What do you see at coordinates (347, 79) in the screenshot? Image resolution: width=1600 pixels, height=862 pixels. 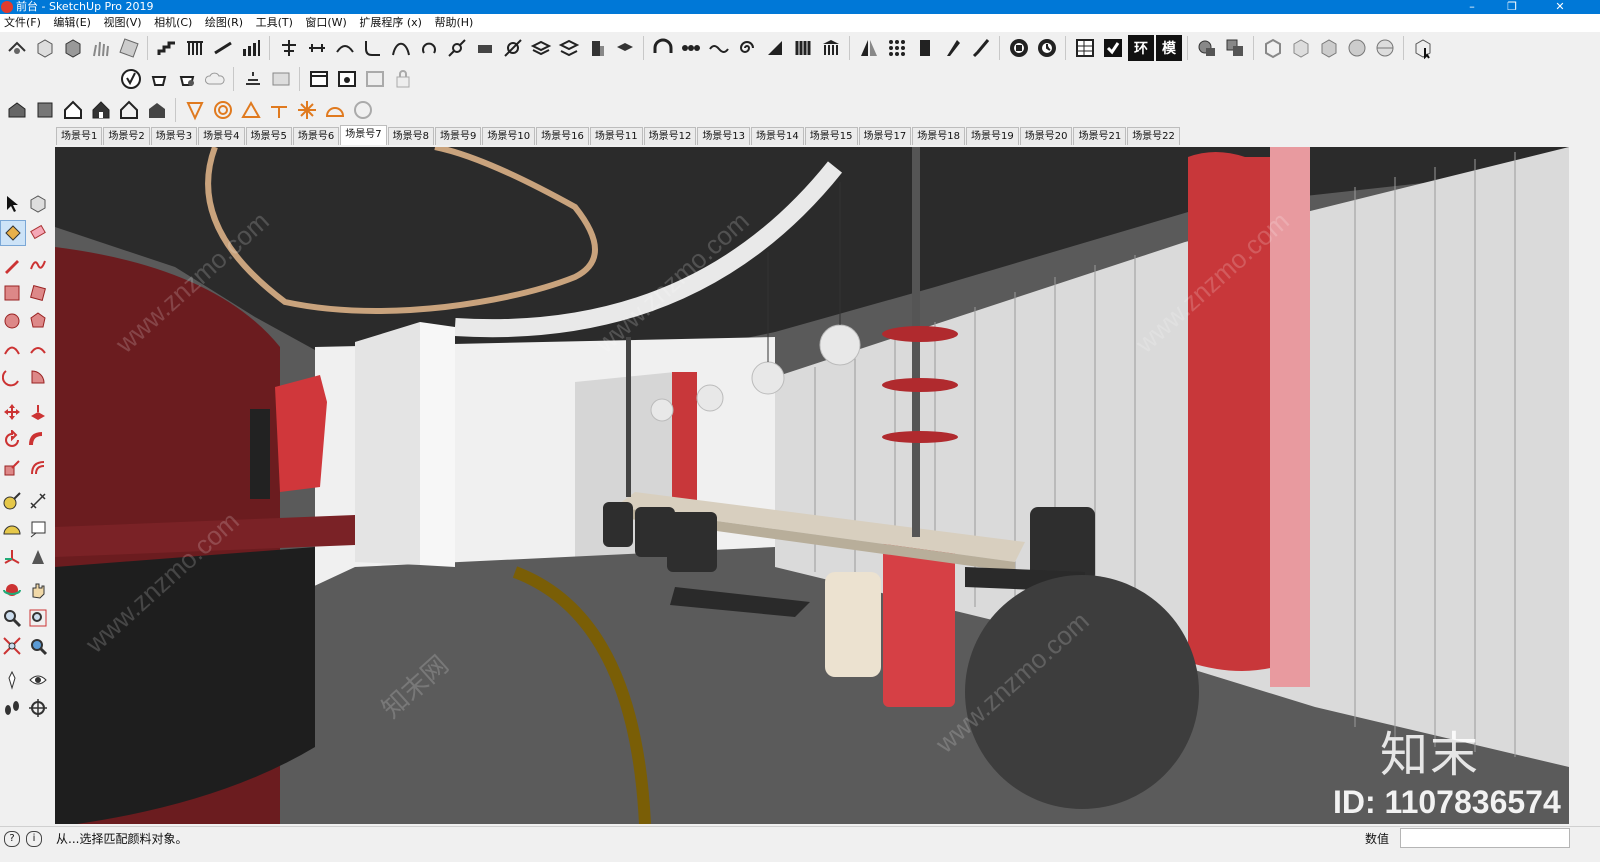 I see `frame-teapot-icon` at bounding box center [347, 79].